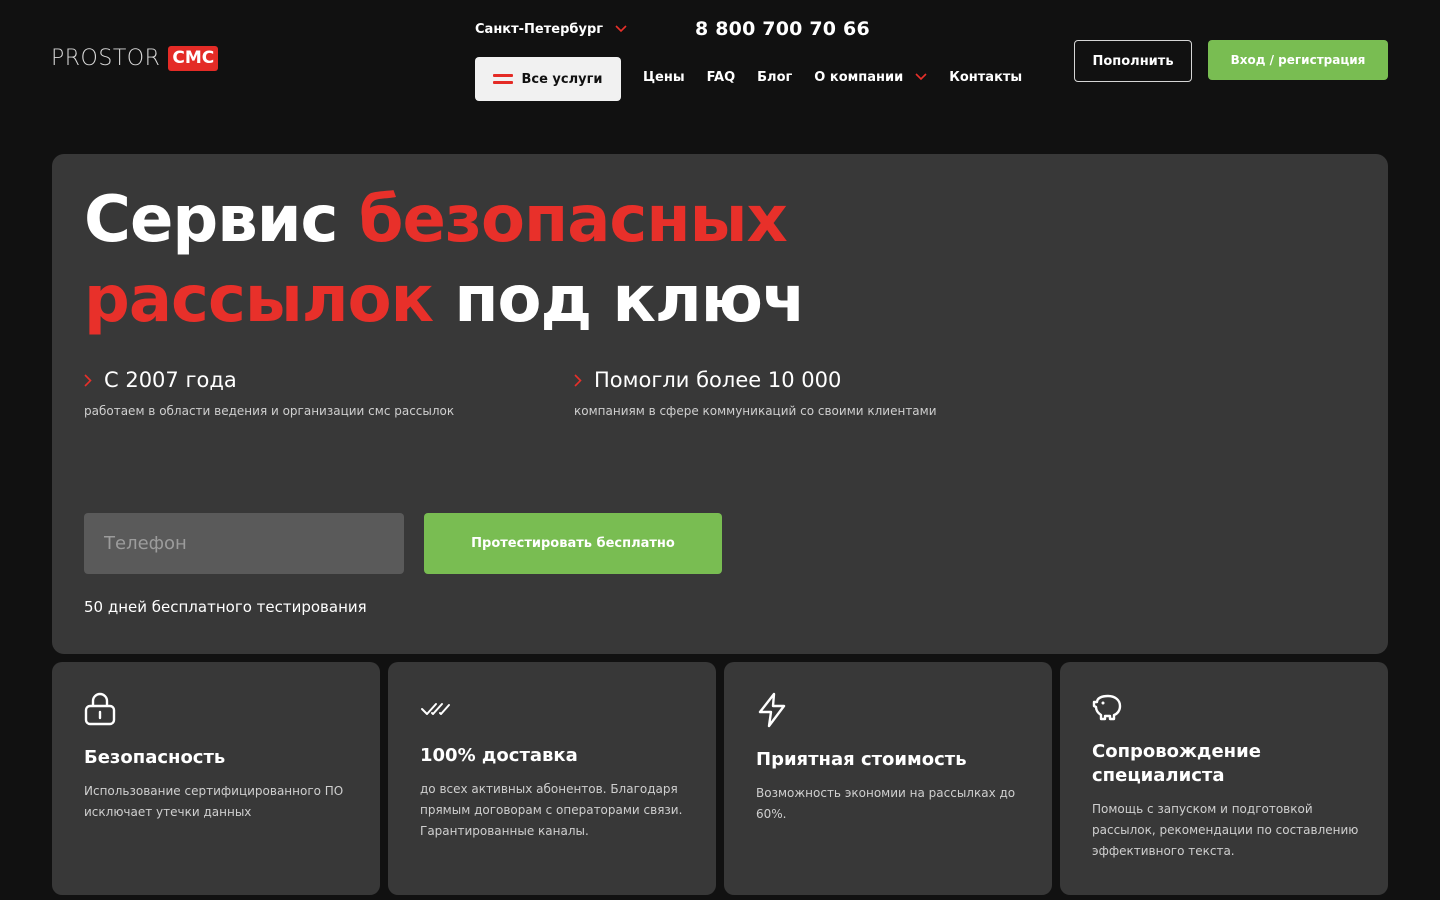  Describe the element at coordinates (1176, 763) in the screenshot. I see `card-title: Сопровождение специалиста` at that location.